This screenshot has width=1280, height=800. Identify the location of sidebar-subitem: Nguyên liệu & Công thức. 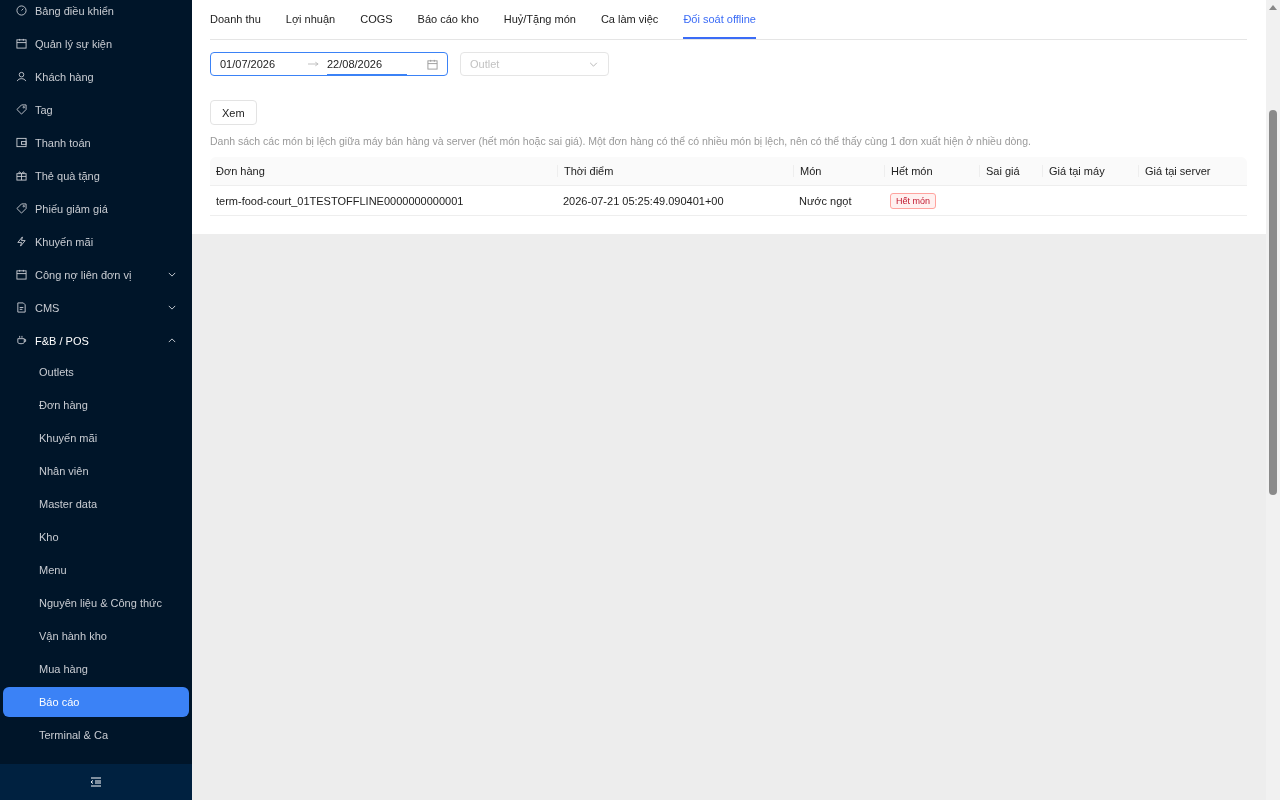
(96, 603).